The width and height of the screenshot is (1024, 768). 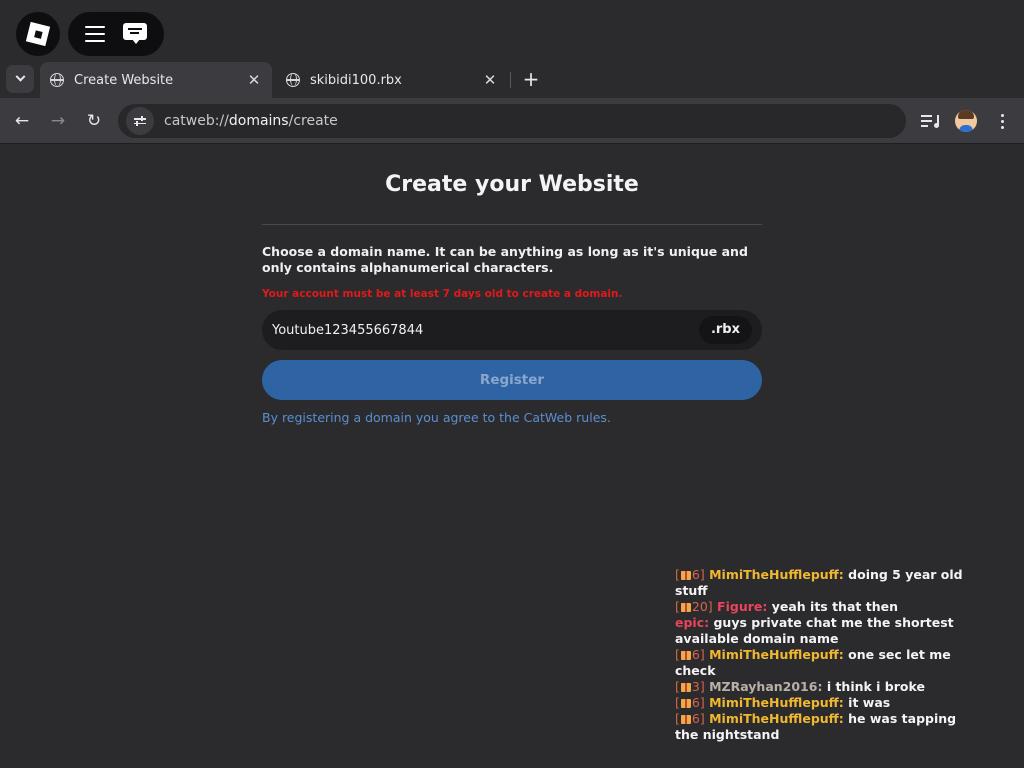 What do you see at coordinates (834, 606) in the screenshot?
I see `chat-text: yeah its that then` at bounding box center [834, 606].